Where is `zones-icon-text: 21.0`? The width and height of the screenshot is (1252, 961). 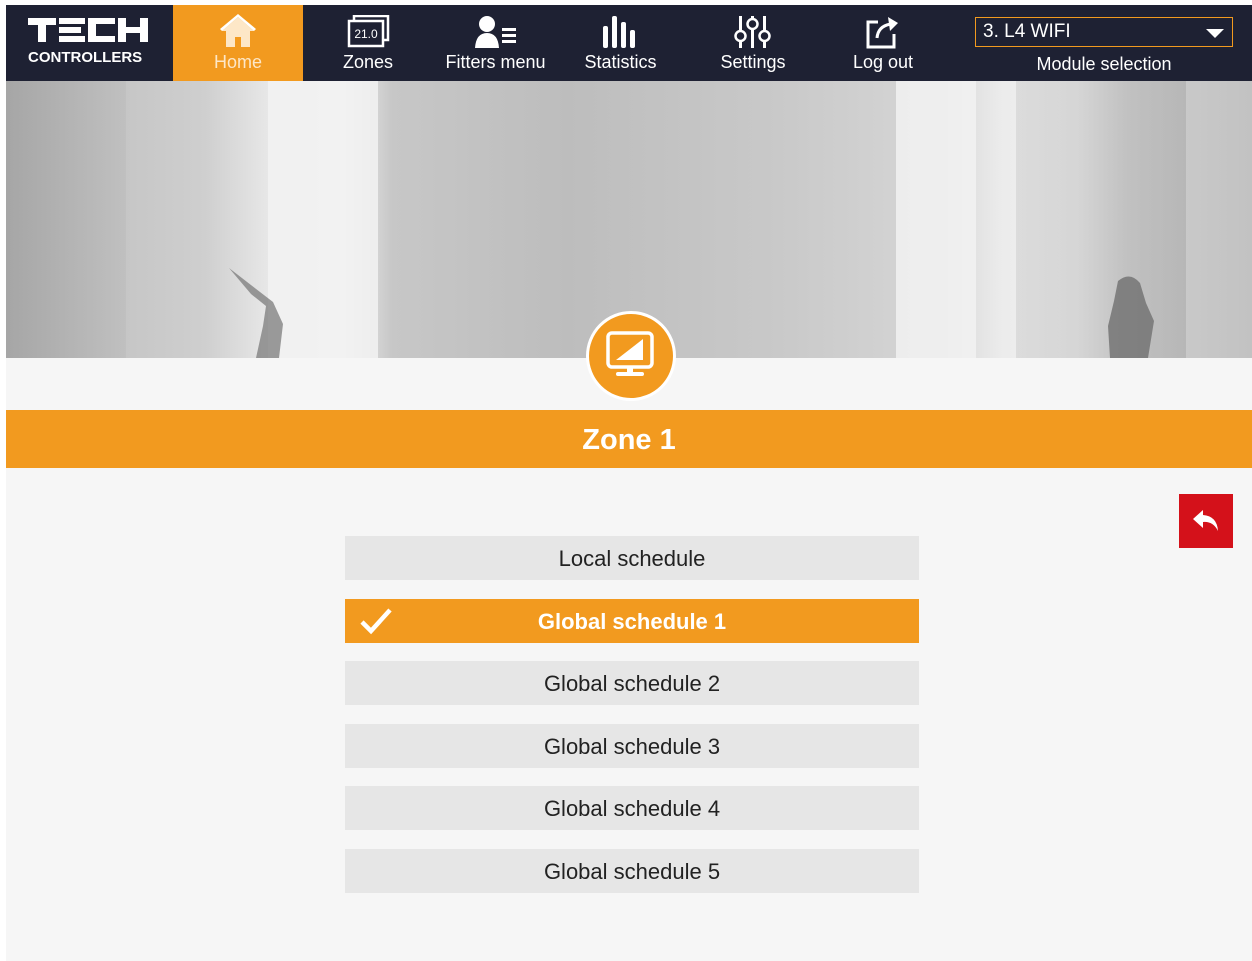 zones-icon-text: 21.0 is located at coordinates (366, 34).